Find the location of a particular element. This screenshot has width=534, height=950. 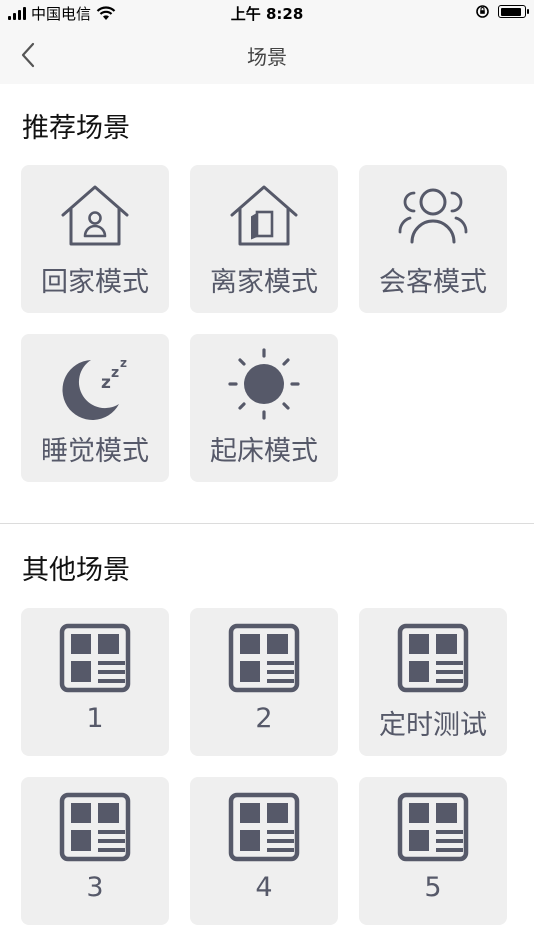

scene-tile-wake: 起床模式 is located at coordinates (264, 408).